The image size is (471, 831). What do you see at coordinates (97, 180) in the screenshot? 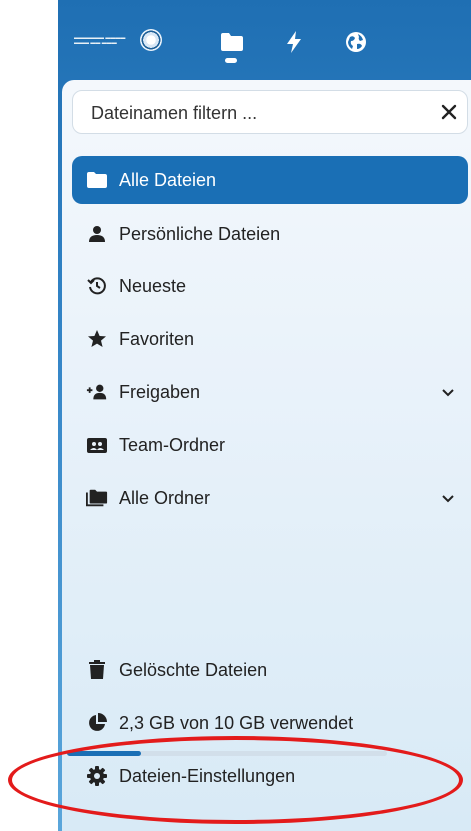
I see `folder-icon` at bounding box center [97, 180].